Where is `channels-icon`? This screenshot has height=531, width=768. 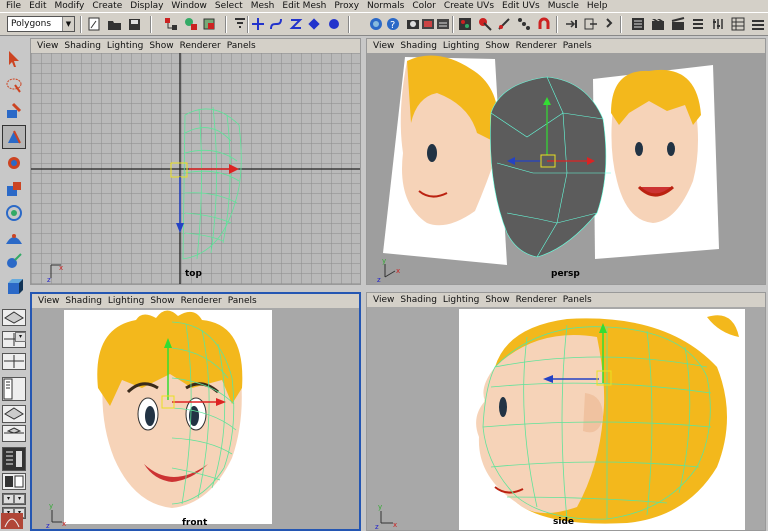 channels-icon is located at coordinates (738, 24).